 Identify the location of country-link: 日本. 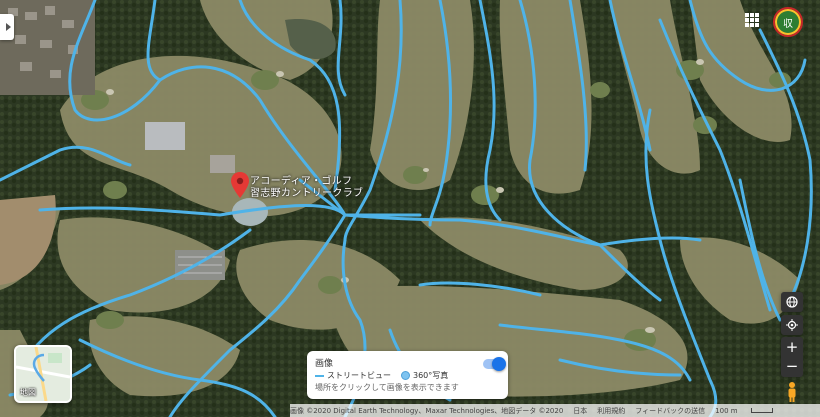
(580, 411).